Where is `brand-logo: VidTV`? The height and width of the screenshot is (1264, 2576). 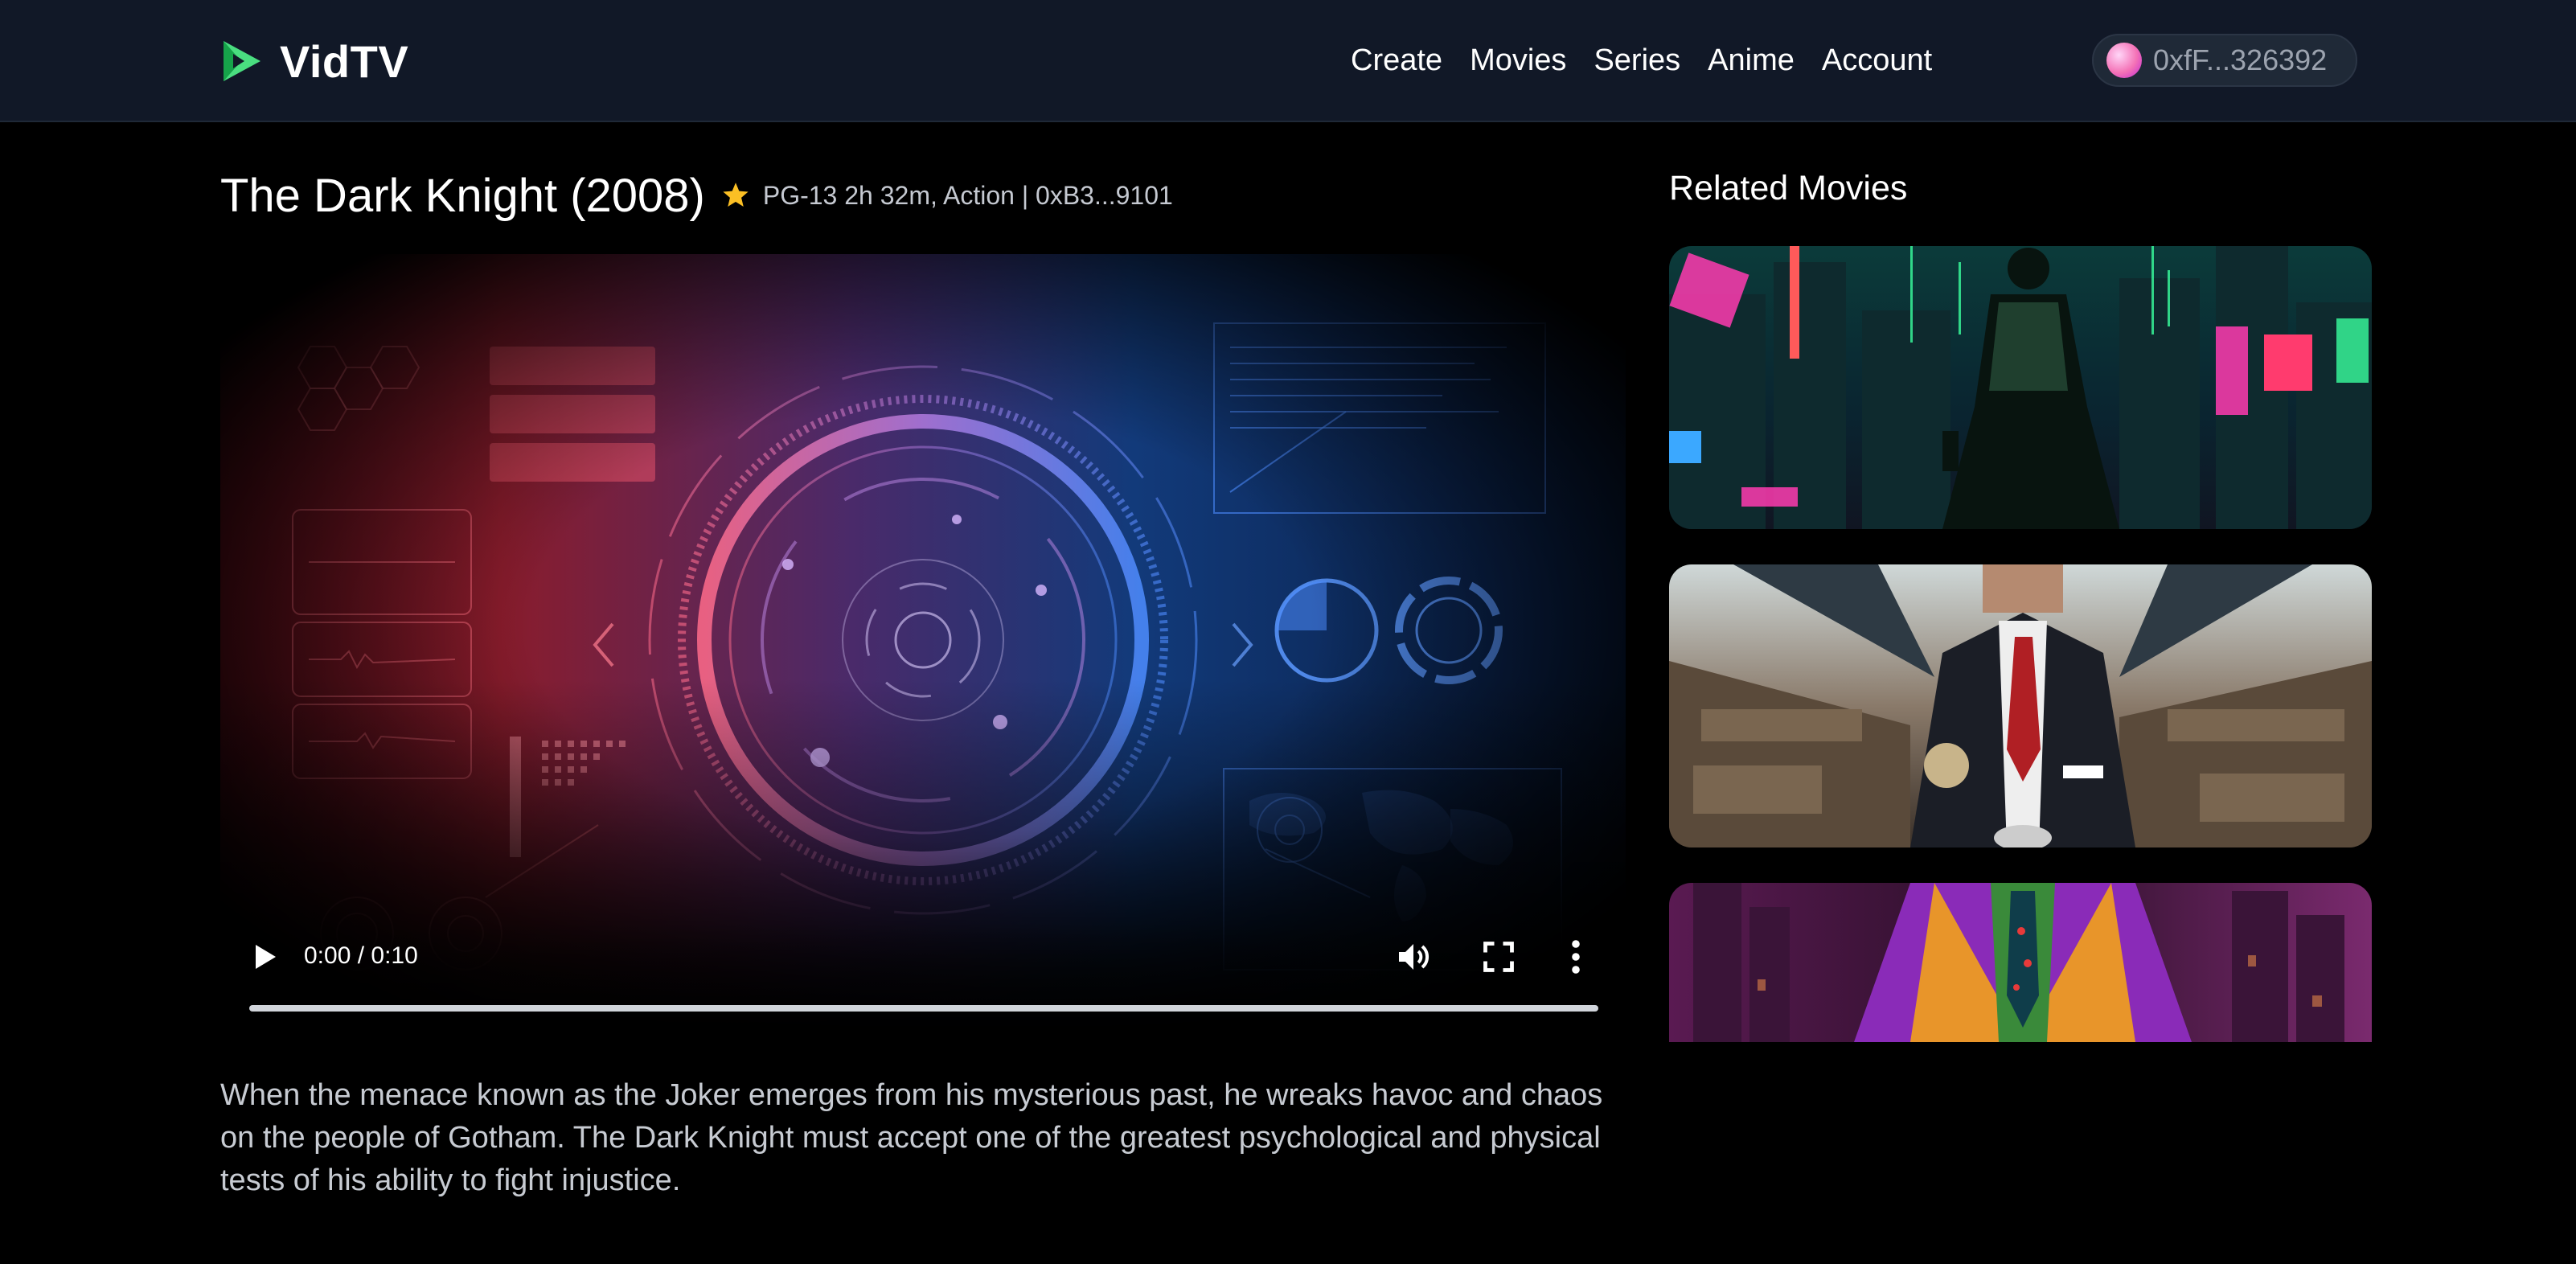 brand-logo: VidTV is located at coordinates (314, 61).